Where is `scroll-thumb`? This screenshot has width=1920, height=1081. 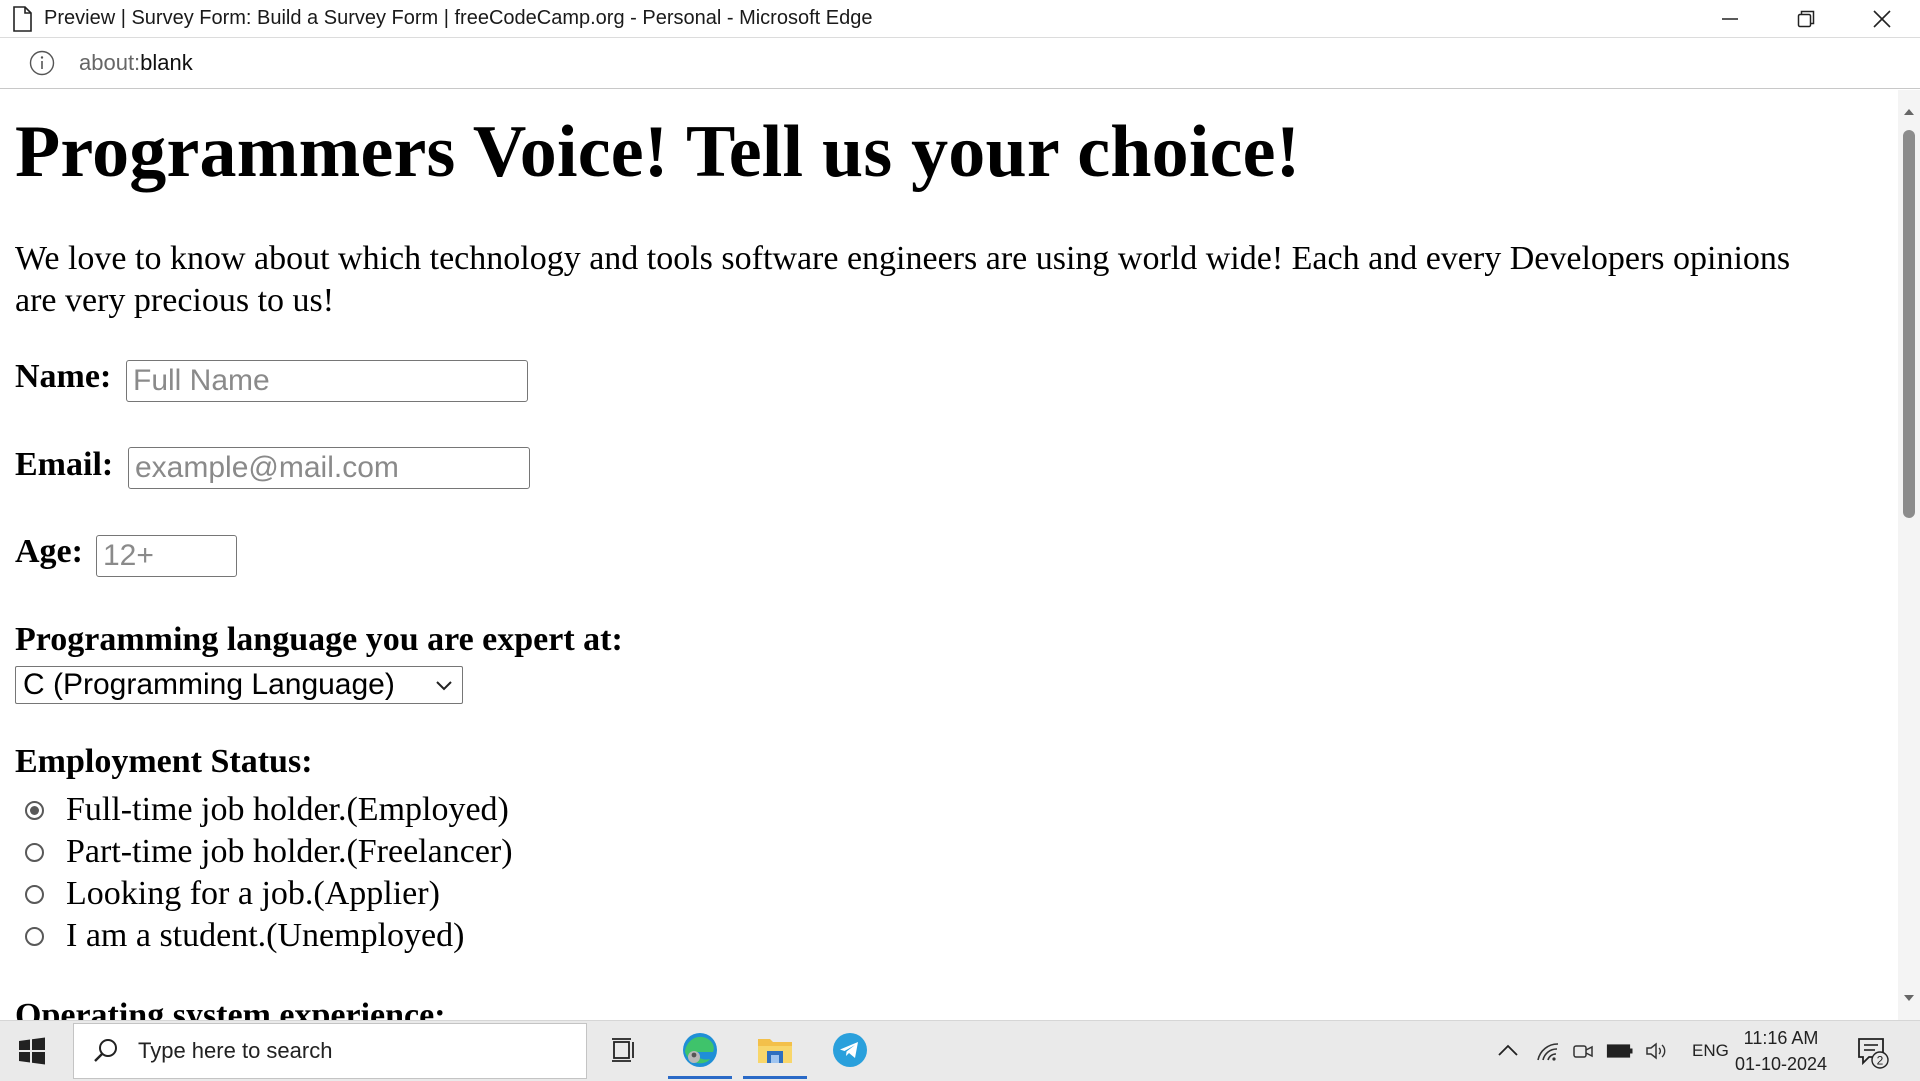
scroll-thumb is located at coordinates (1909, 324).